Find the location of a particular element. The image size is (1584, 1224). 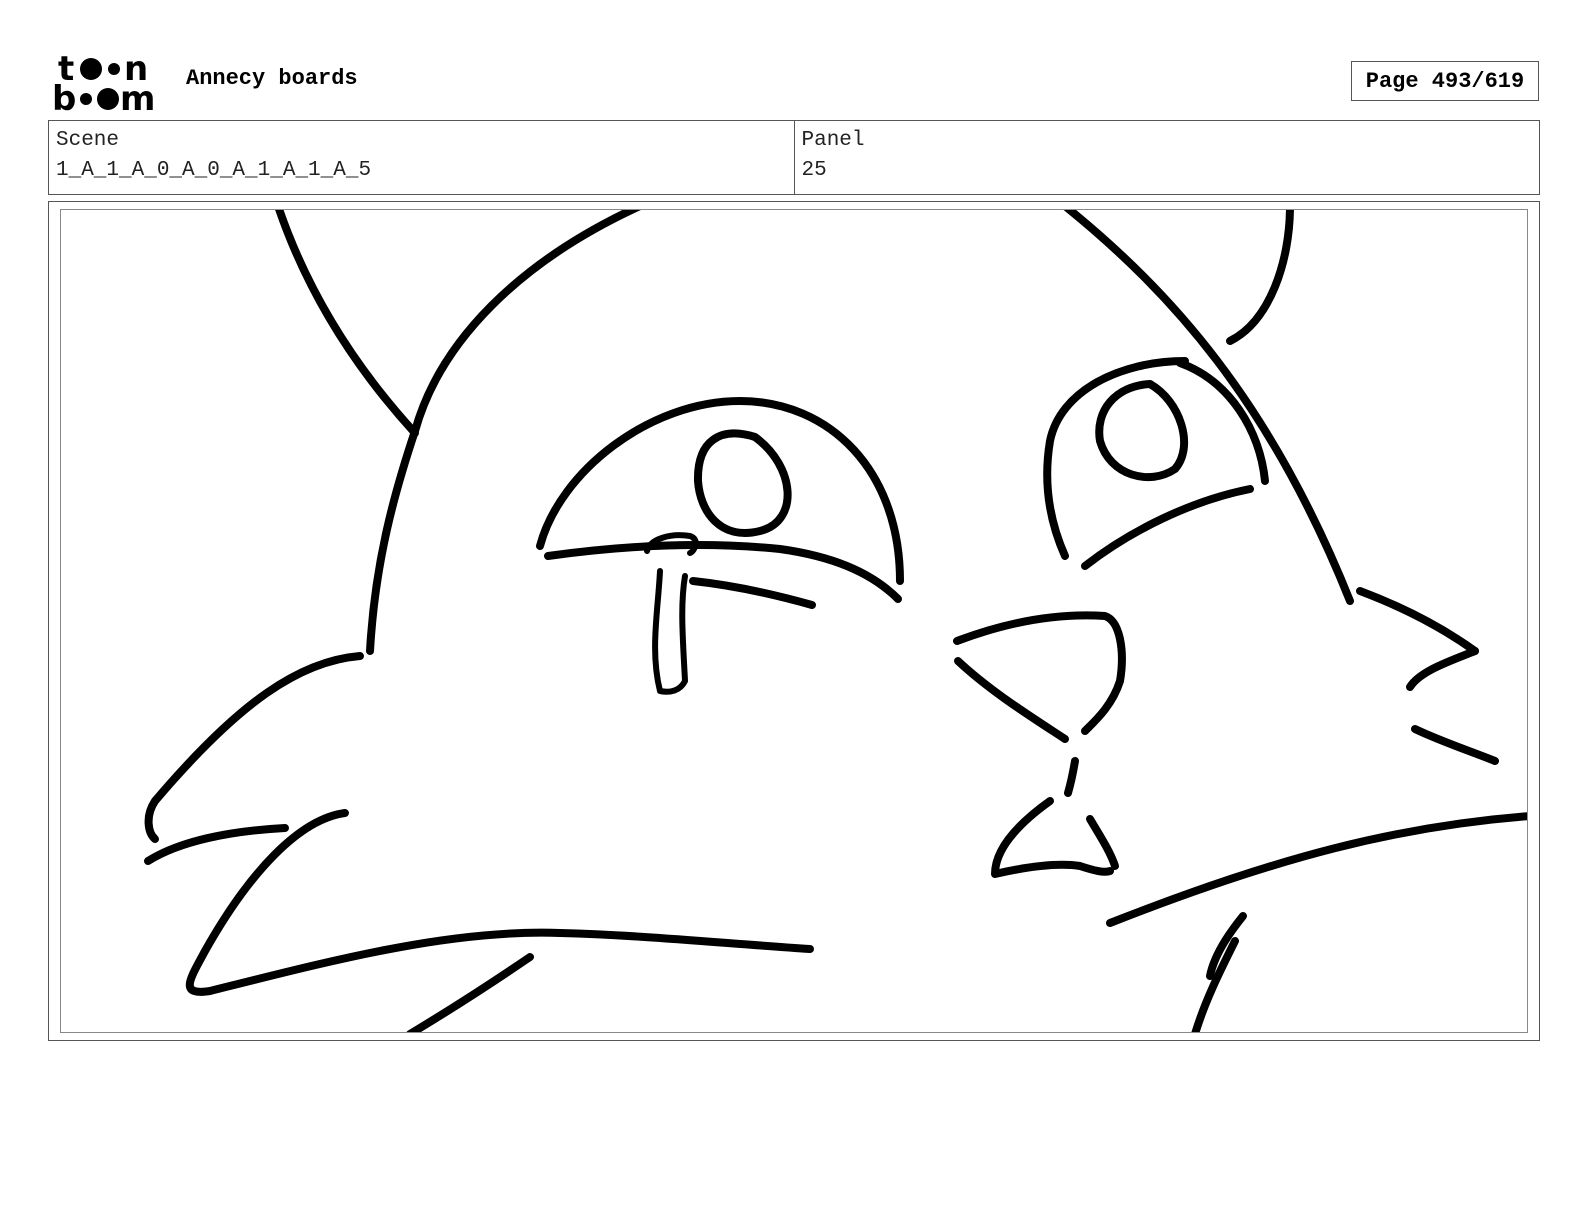

svg-text: b is located at coordinates (64, 96).